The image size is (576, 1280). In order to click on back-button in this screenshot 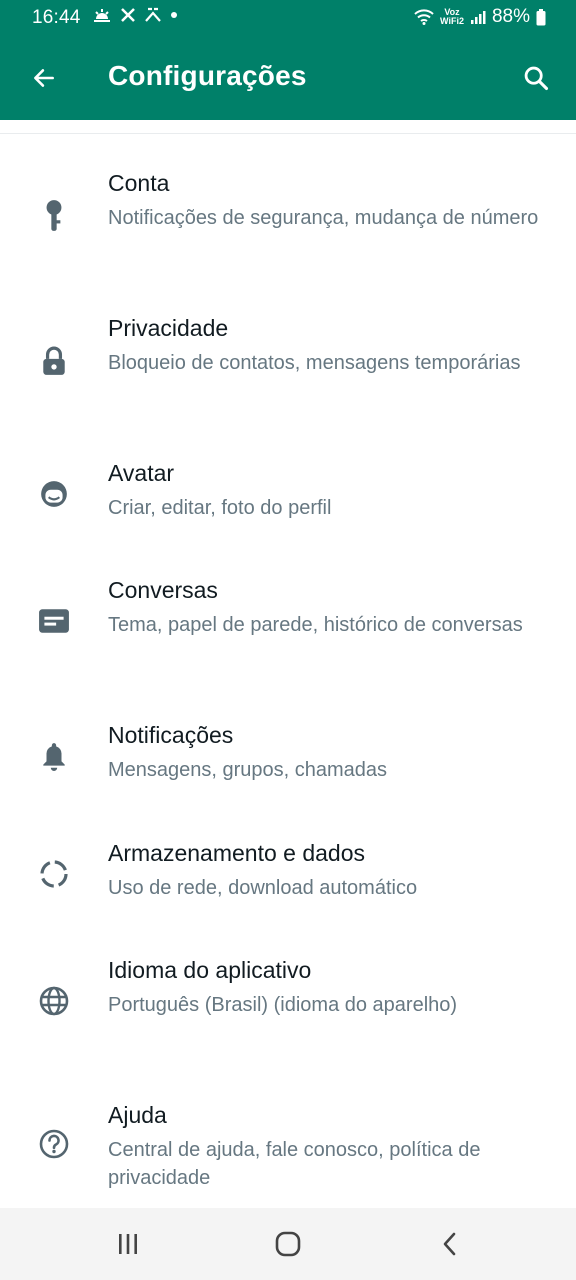, I will do `click(44, 78)`.